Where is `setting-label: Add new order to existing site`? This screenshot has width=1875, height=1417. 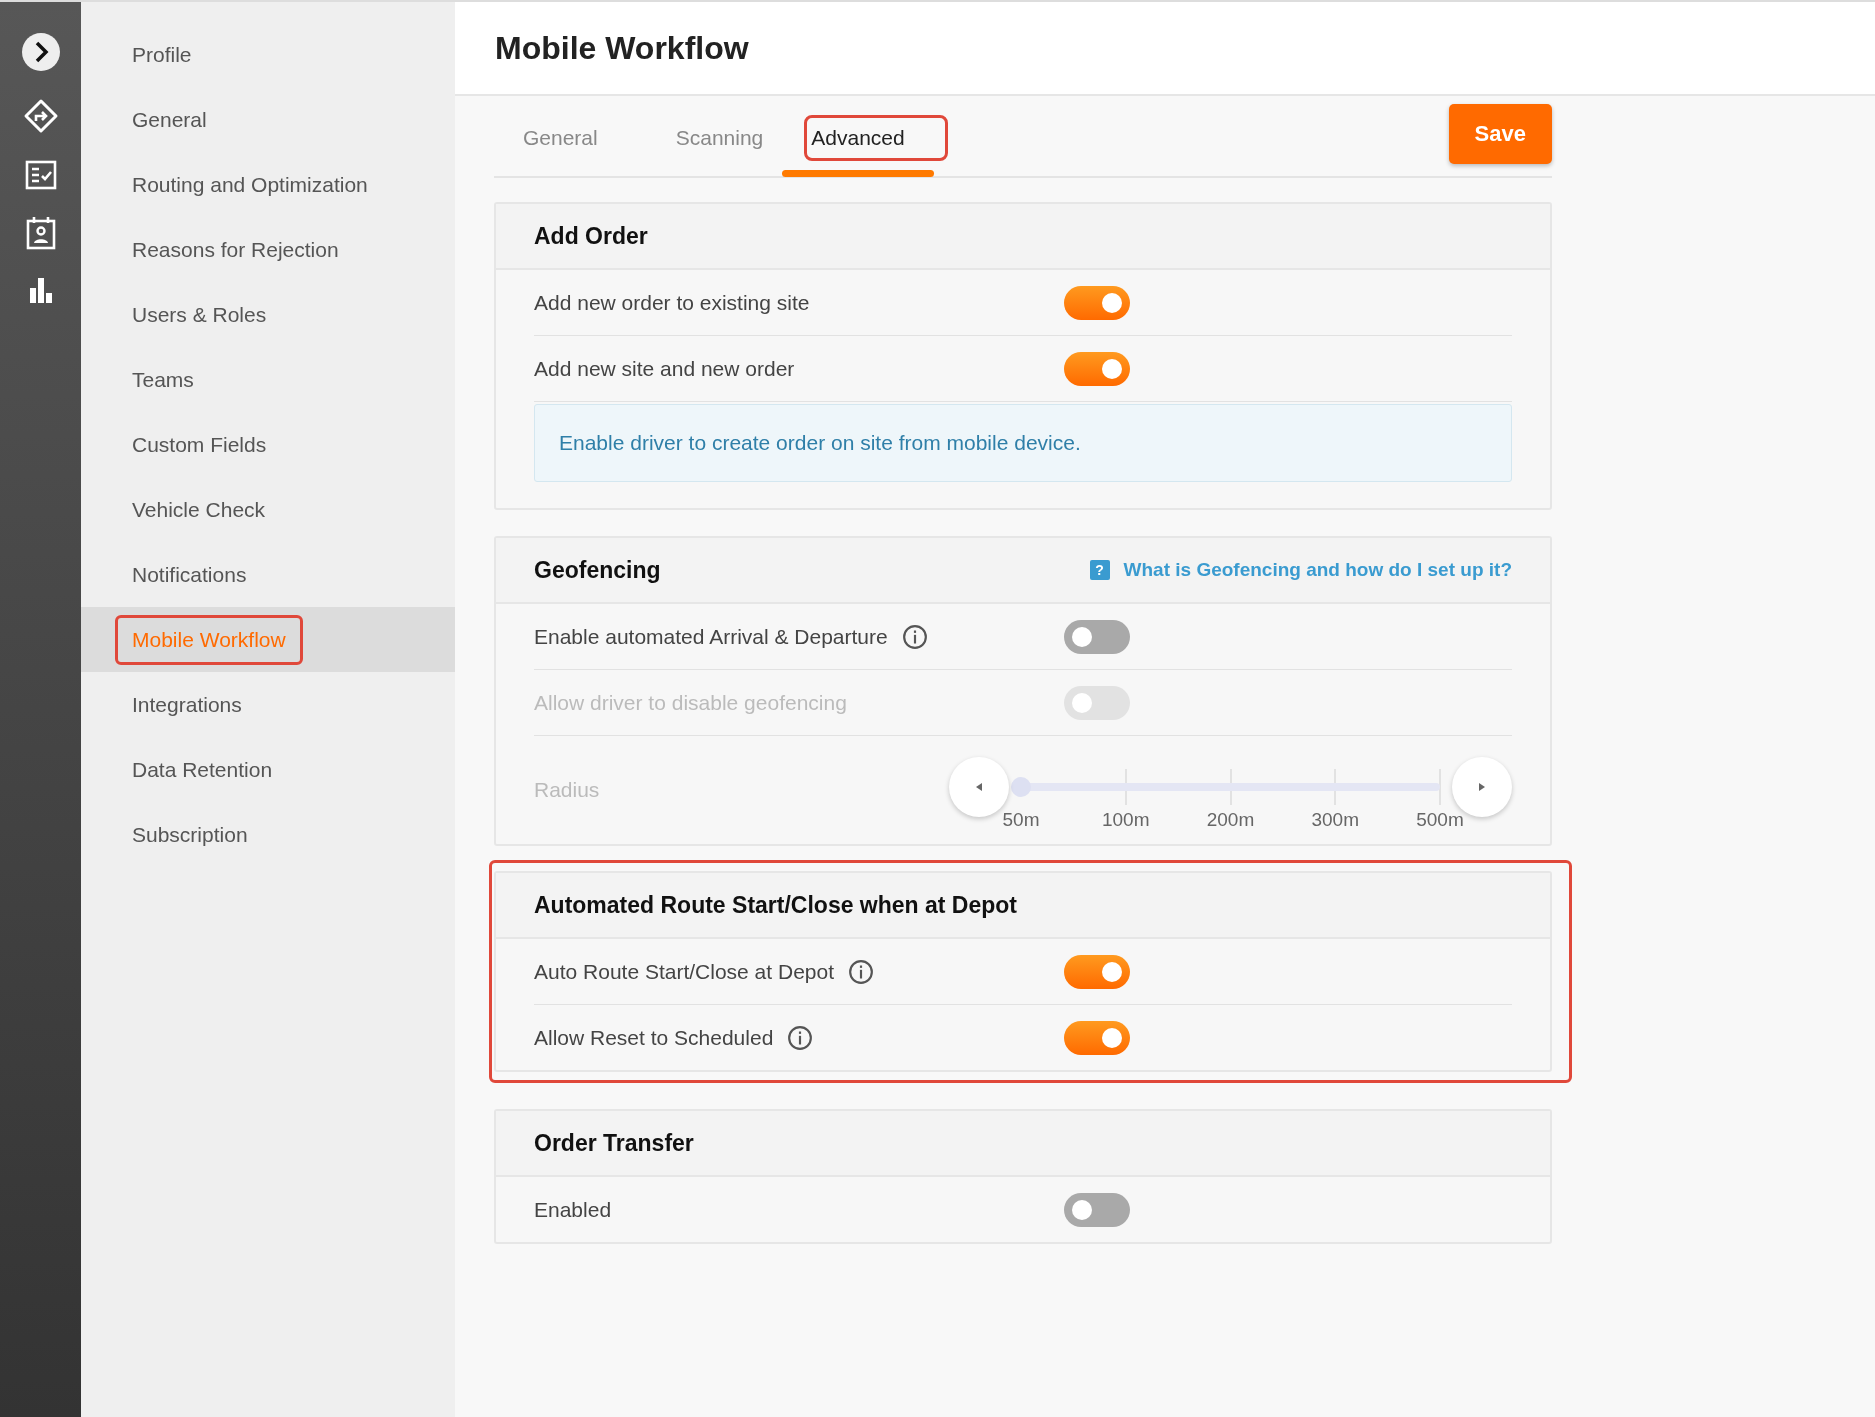 setting-label: Add new order to existing site is located at coordinates (672, 302).